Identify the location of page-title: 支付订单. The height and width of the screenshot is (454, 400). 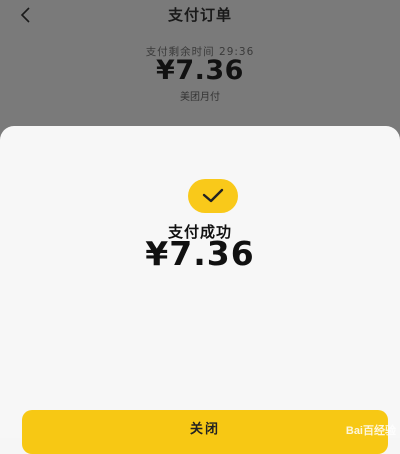
(199, 15).